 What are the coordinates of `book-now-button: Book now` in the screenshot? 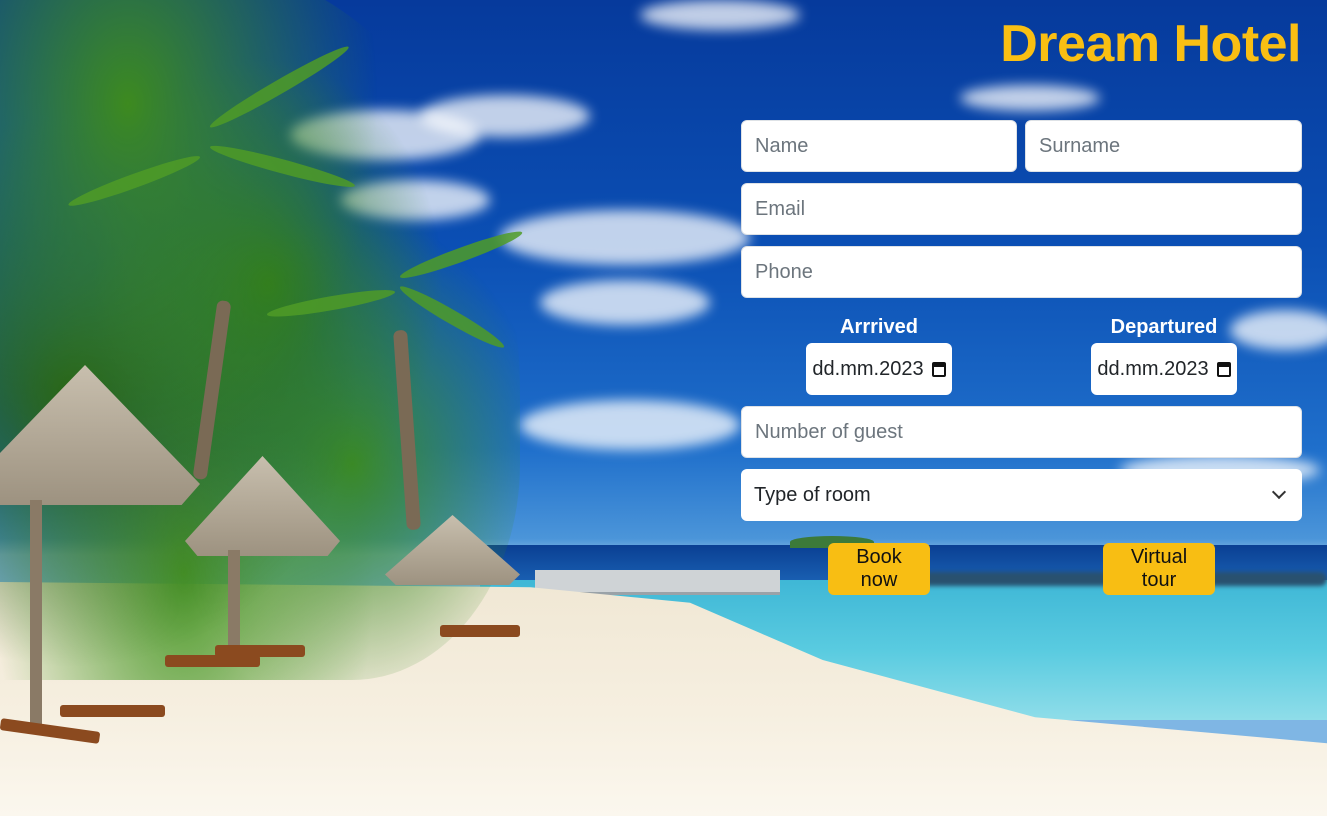 It's located at (879, 569).